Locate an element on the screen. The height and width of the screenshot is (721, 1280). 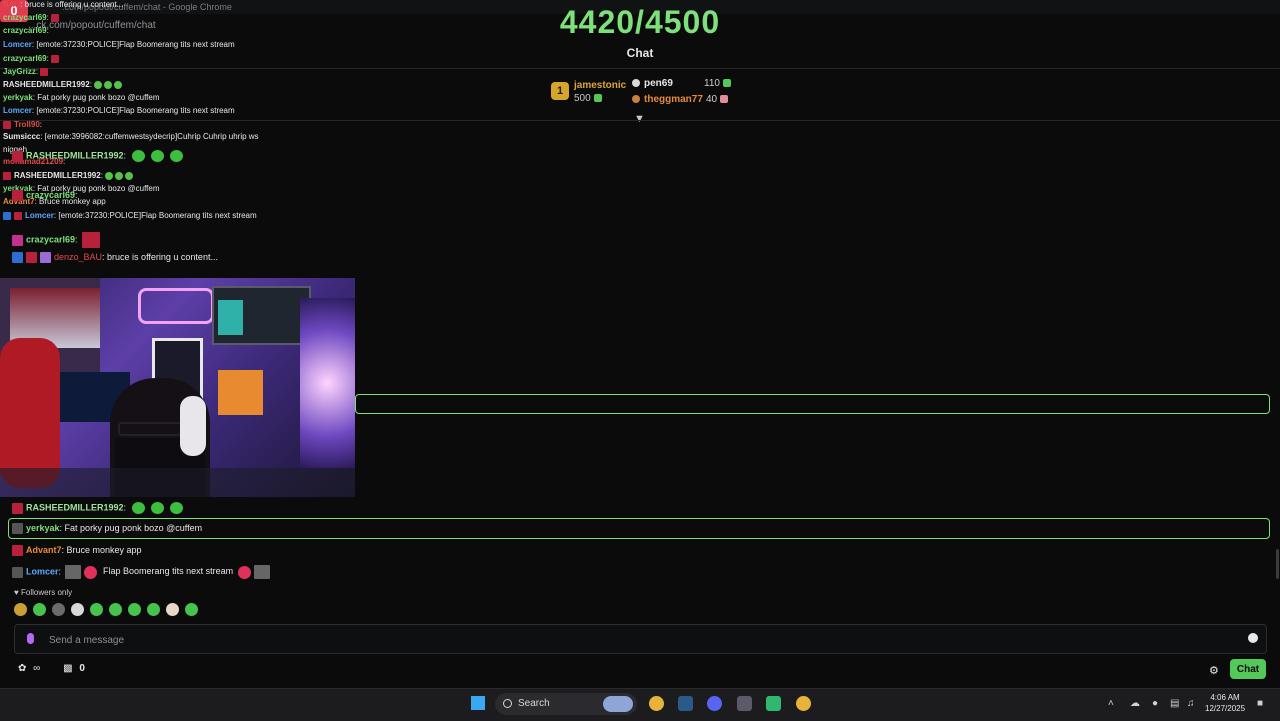
leaderboard-third: theggman77 is located at coordinates (667, 99).